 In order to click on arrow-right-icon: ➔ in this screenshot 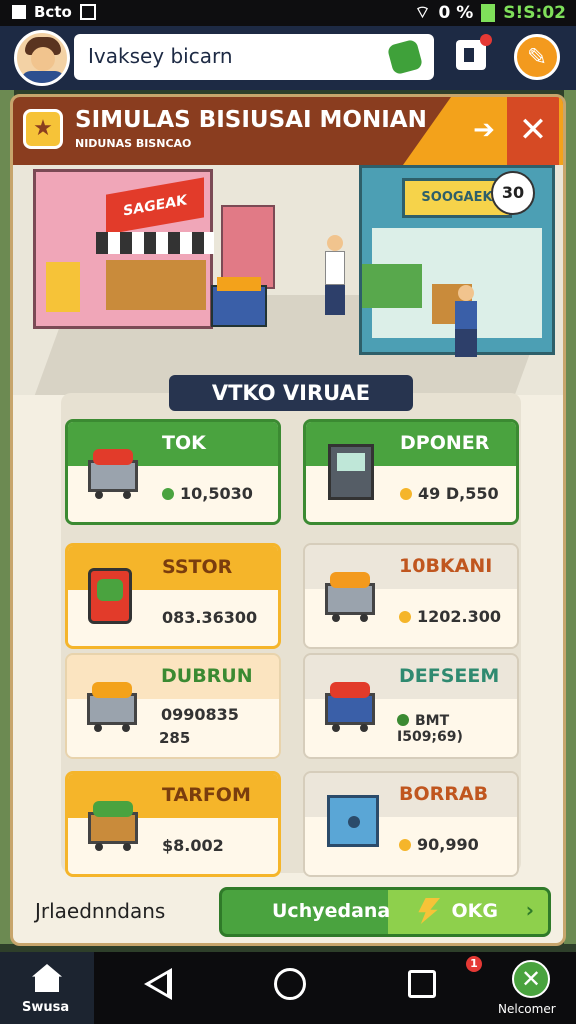, I will do `click(484, 130)`.